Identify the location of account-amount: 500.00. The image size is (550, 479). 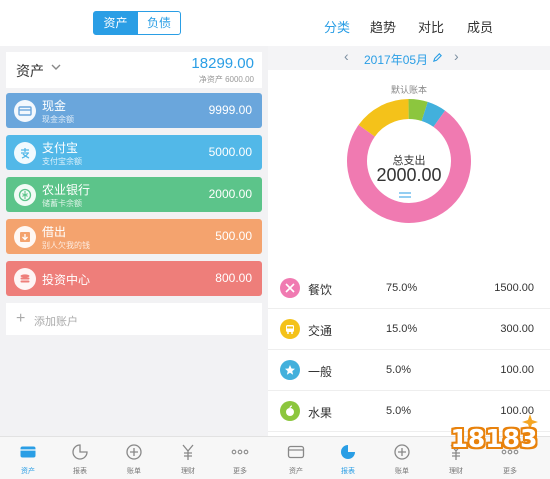
(233, 236).